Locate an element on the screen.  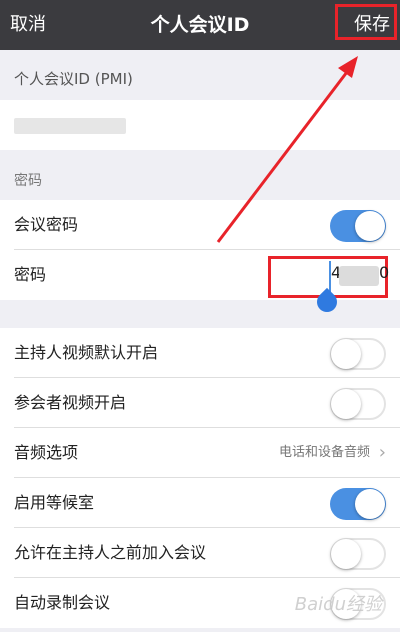
join-before-host-label: 允许在主持人之前加入会议 is located at coordinates (110, 552).